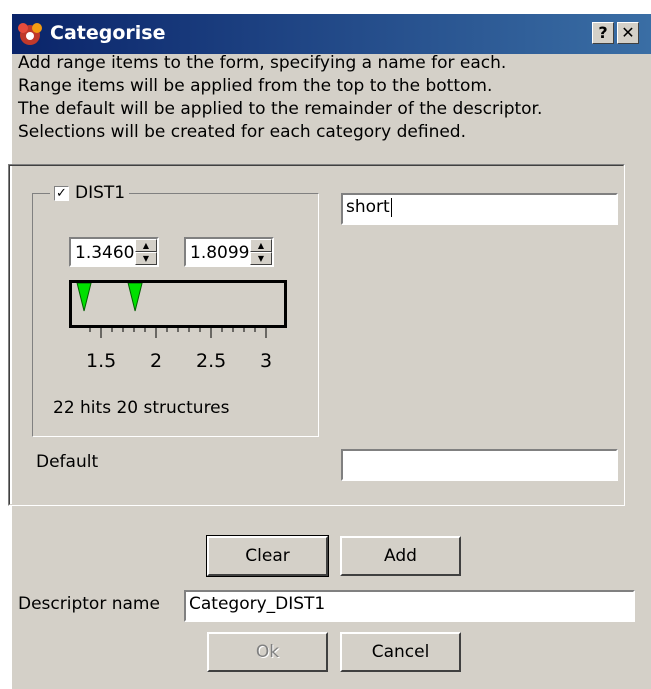 Image resolution: width=651 pixels, height=689 pixels. I want to click on descriptor-name-label: Descriptor name, so click(89, 604).